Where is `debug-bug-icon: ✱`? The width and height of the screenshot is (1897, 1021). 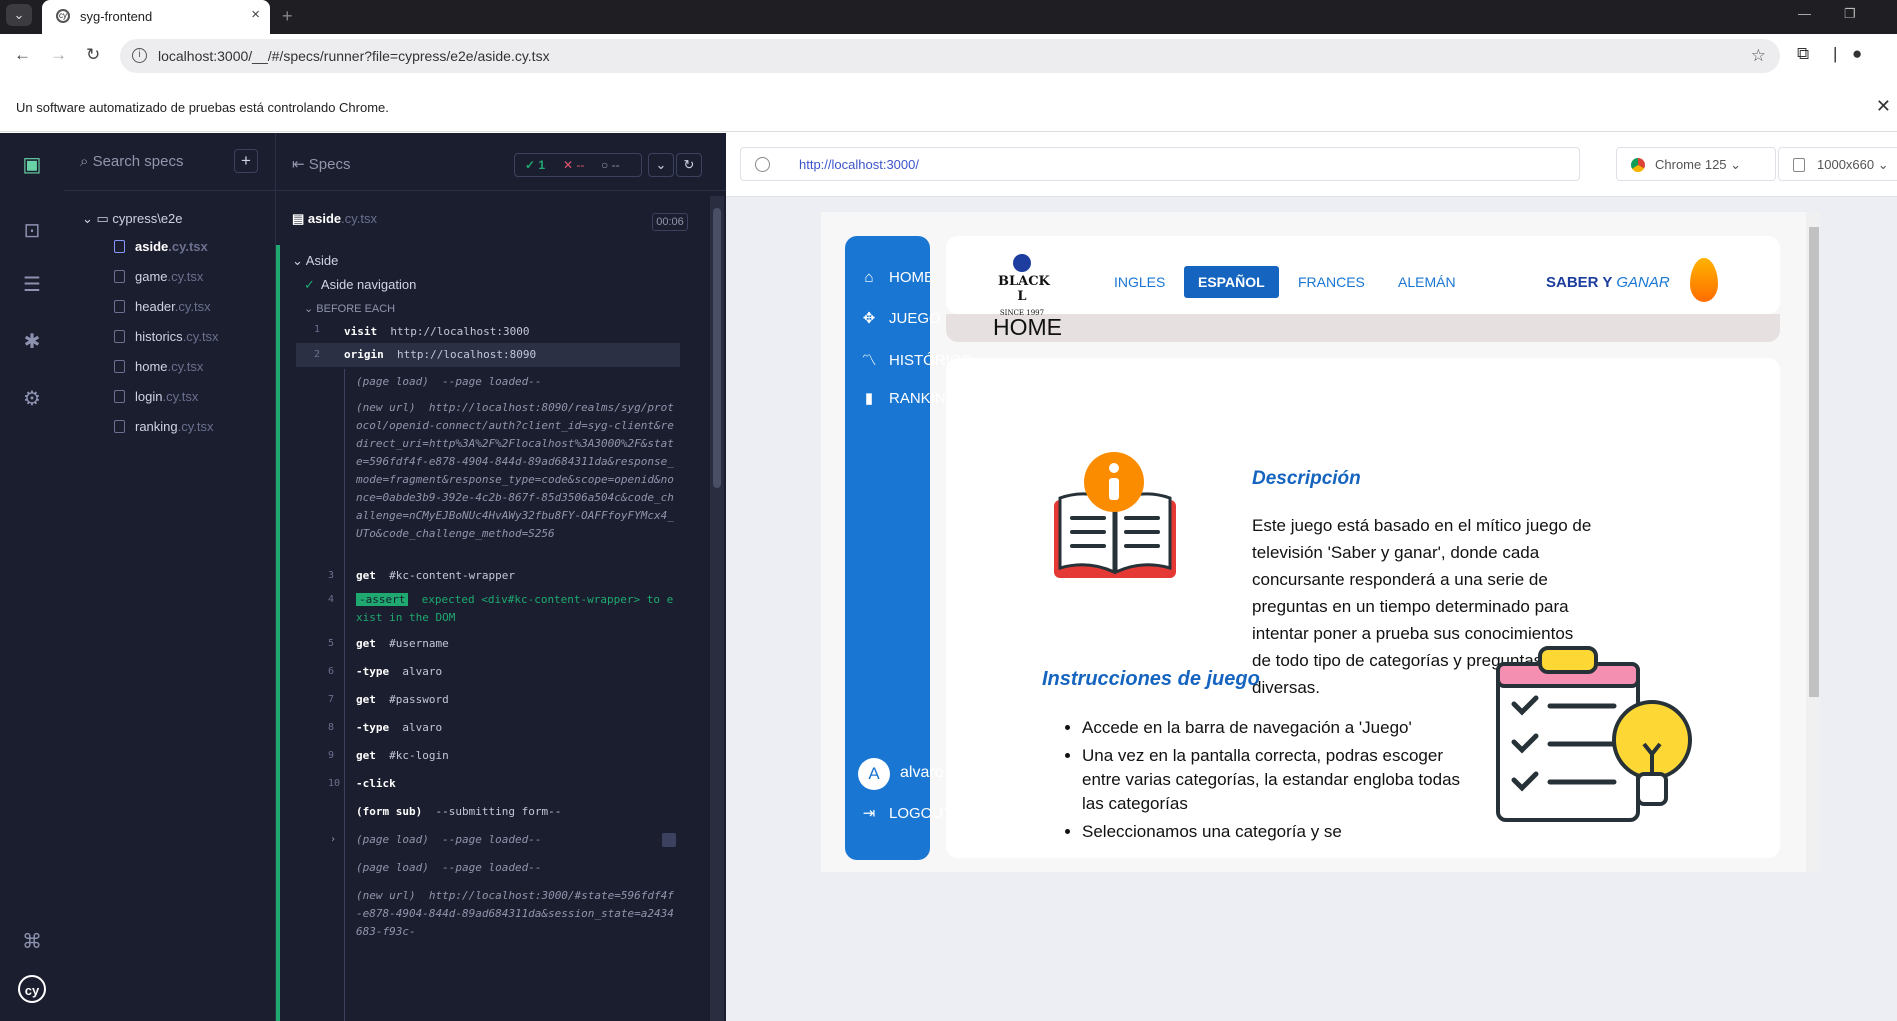
debug-bug-icon: ✱ is located at coordinates (32, 342).